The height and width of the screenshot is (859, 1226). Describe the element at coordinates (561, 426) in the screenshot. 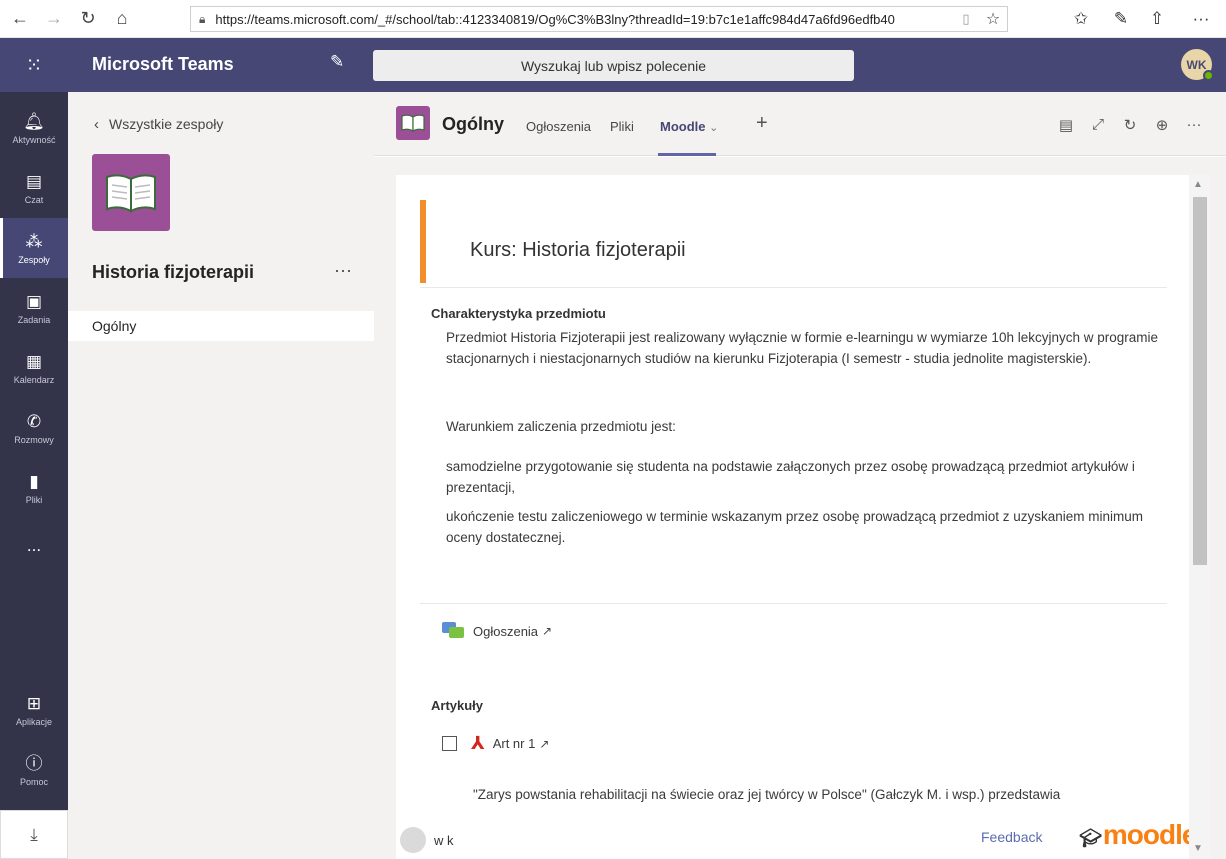

I see `requirements-intro: Warunkiem zaliczenia przedmiotu jest:` at that location.